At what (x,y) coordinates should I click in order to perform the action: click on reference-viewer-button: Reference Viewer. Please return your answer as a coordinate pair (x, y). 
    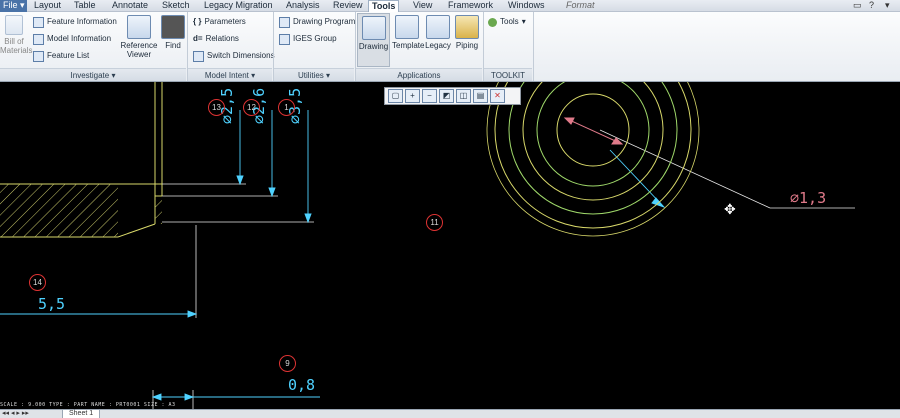
    Looking at the image, I should click on (139, 37).